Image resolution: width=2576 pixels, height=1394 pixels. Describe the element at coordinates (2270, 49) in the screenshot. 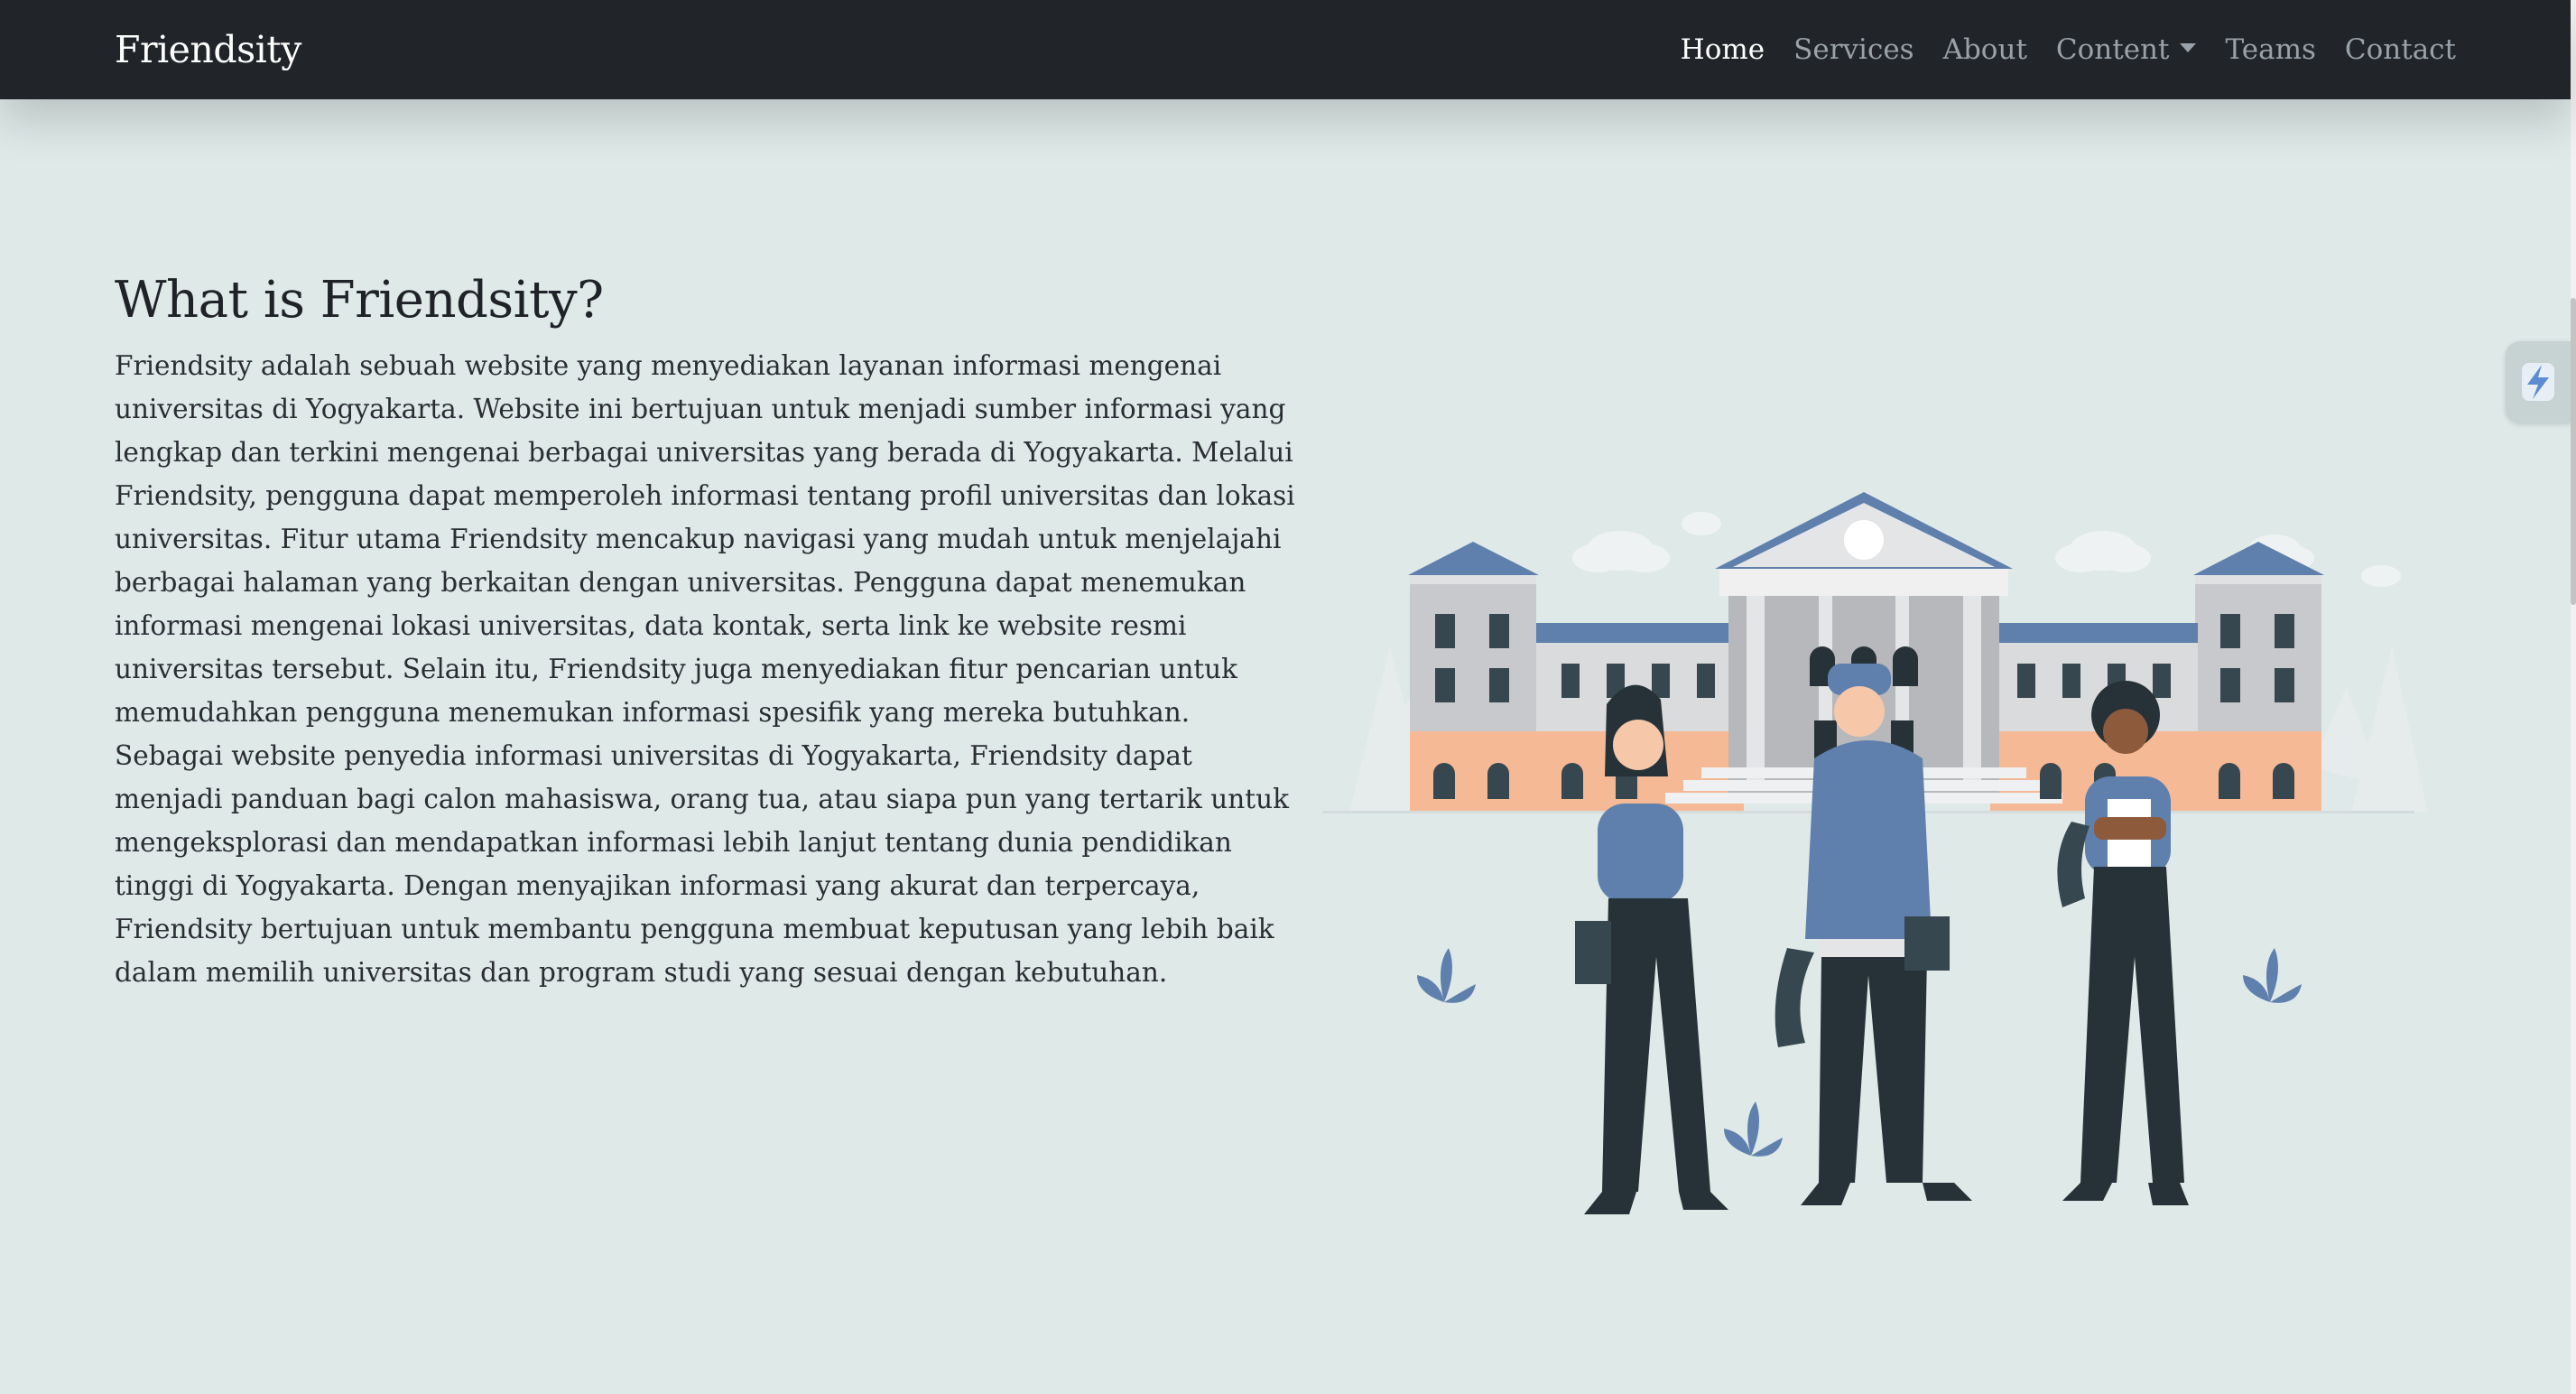

I see `nav-link-teams: Teams` at that location.